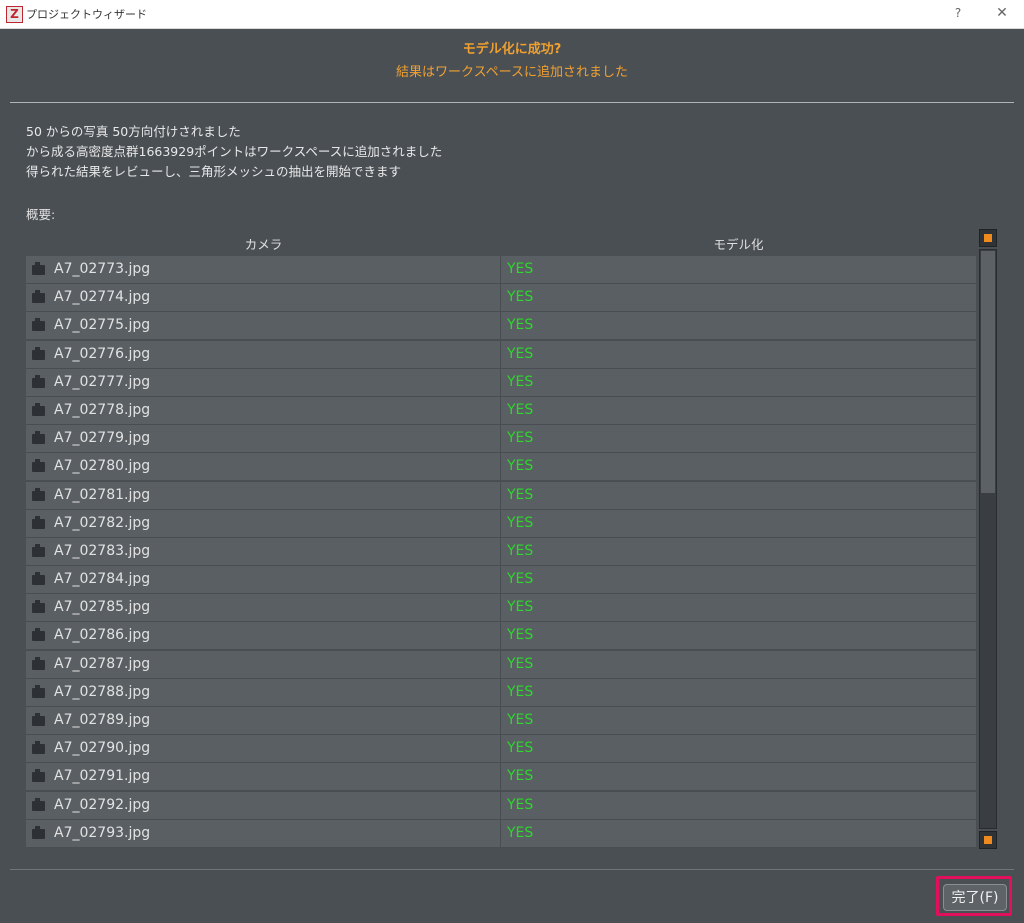  Describe the element at coordinates (1002, 13) in the screenshot. I see `close-button: ✕` at that location.